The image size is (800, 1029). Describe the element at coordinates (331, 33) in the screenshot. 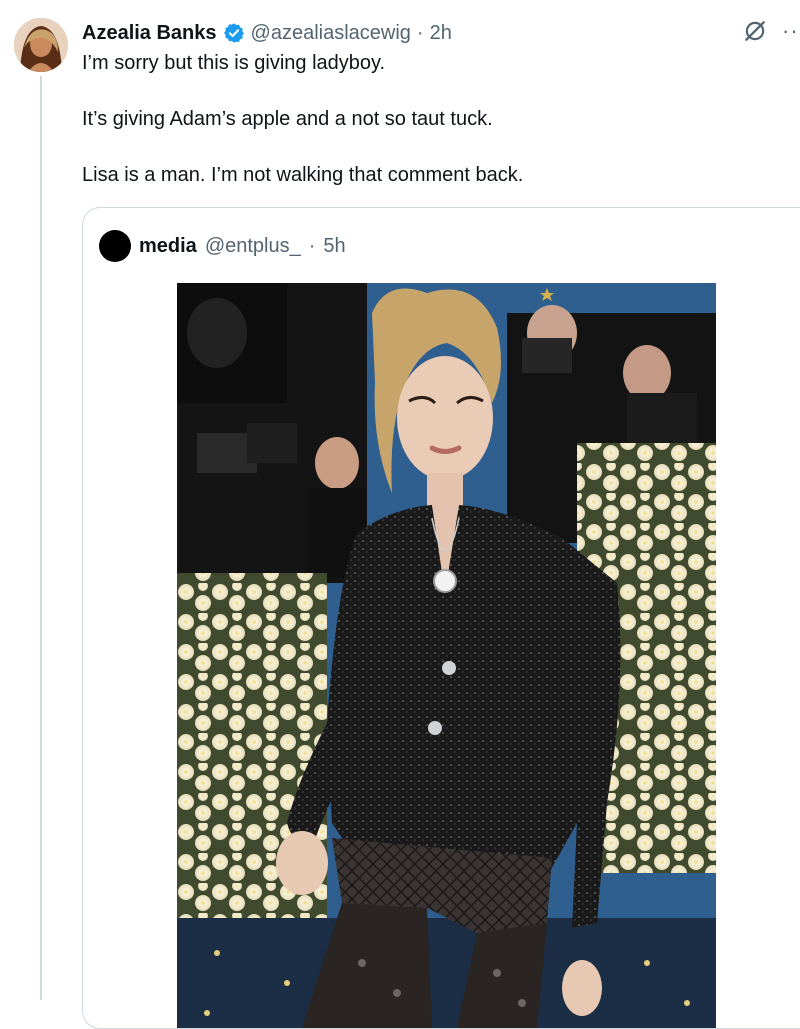

I see `author-handle: @azealiaslacewig` at that location.